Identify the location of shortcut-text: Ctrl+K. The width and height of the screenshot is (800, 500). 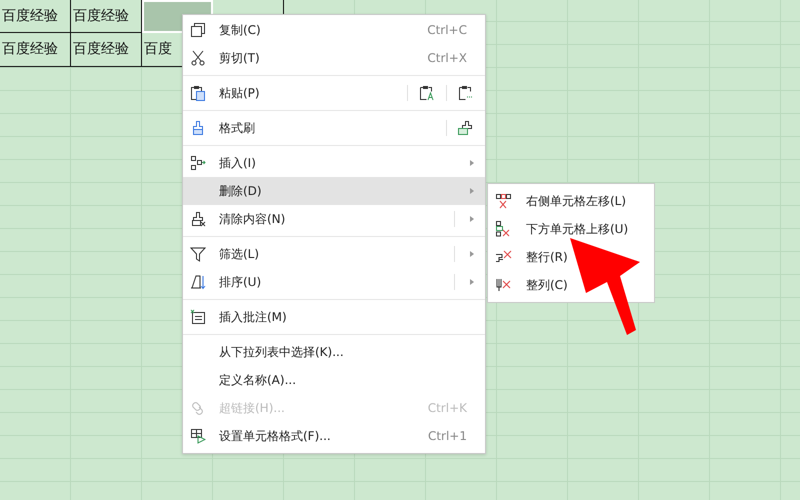
(447, 408).